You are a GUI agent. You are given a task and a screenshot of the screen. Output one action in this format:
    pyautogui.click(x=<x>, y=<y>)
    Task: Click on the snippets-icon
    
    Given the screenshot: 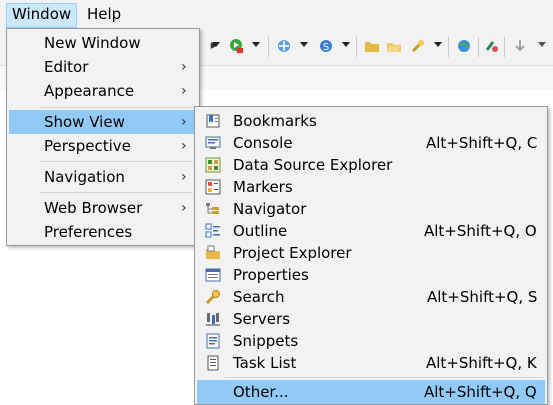 What is the action you would take?
    pyautogui.click(x=213, y=341)
    